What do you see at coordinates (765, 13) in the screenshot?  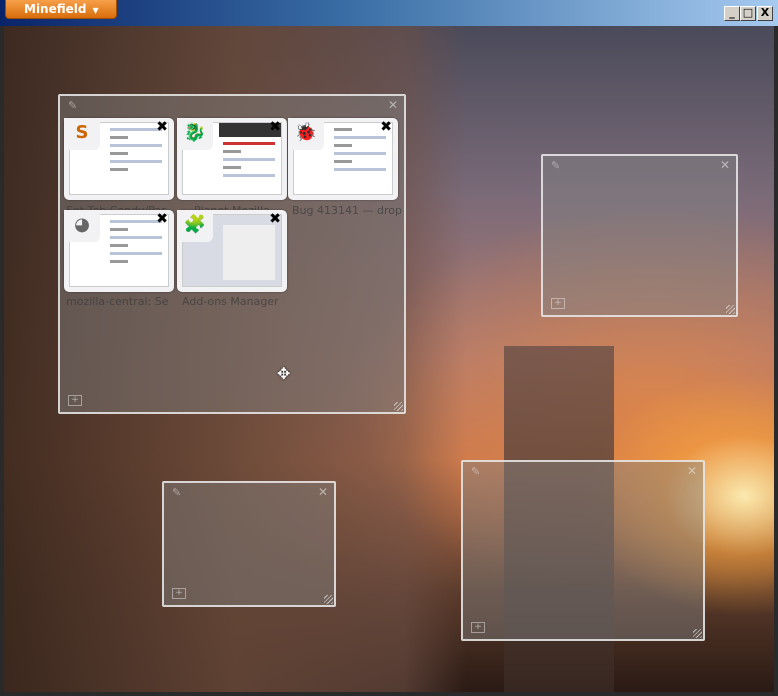 I see `close-window-button: X` at bounding box center [765, 13].